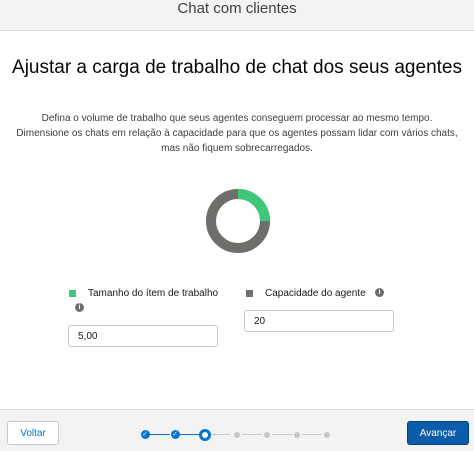  I want to click on work-item-swatch, so click(72, 293).